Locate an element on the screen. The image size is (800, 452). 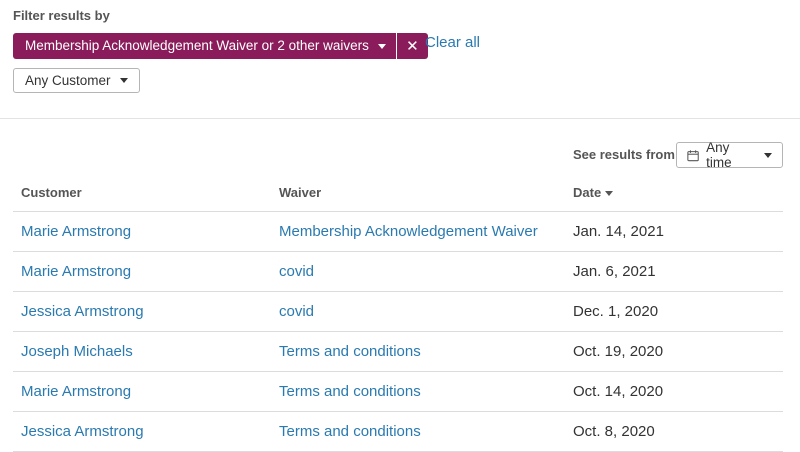
calendar-icon is located at coordinates (693, 155).